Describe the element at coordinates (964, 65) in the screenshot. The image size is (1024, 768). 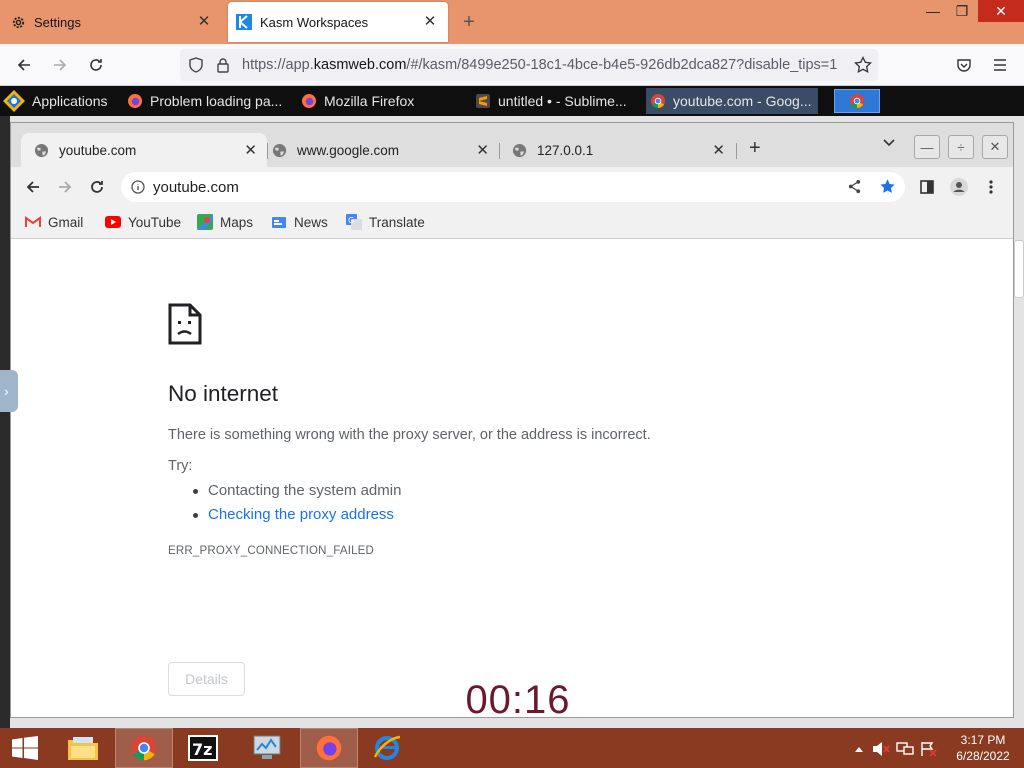
I see `pocket-icon` at that location.